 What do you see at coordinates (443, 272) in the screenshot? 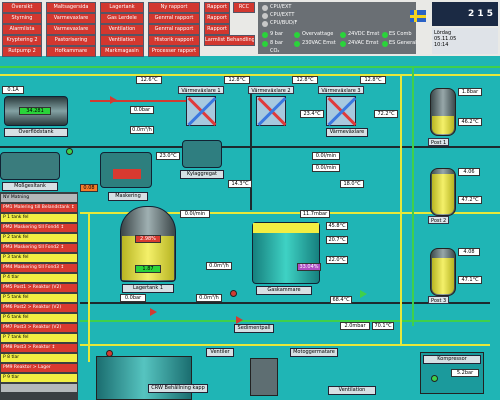
I see `post-3-vessel` at bounding box center [443, 272].